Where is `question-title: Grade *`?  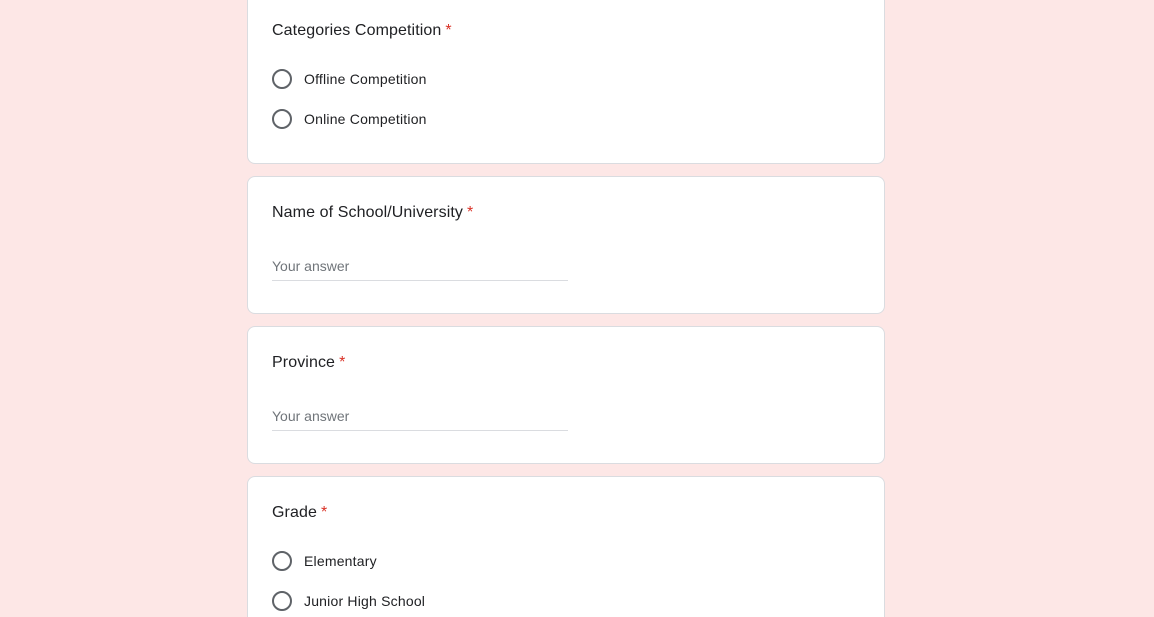 question-title: Grade * is located at coordinates (299, 513).